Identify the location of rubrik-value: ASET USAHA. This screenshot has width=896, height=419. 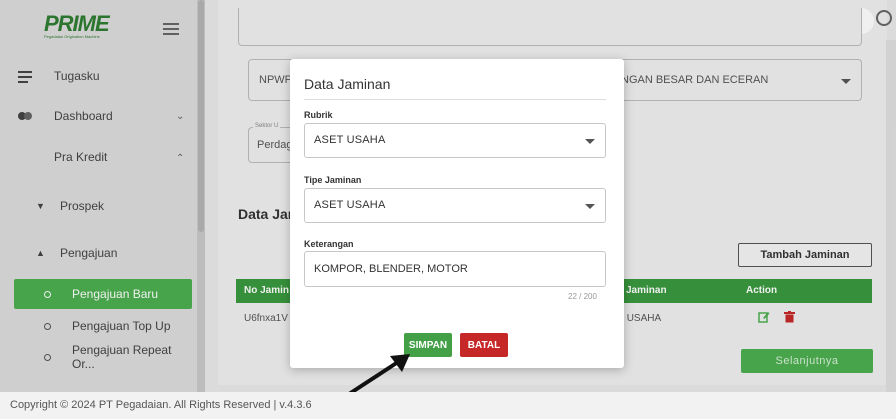
(350, 140).